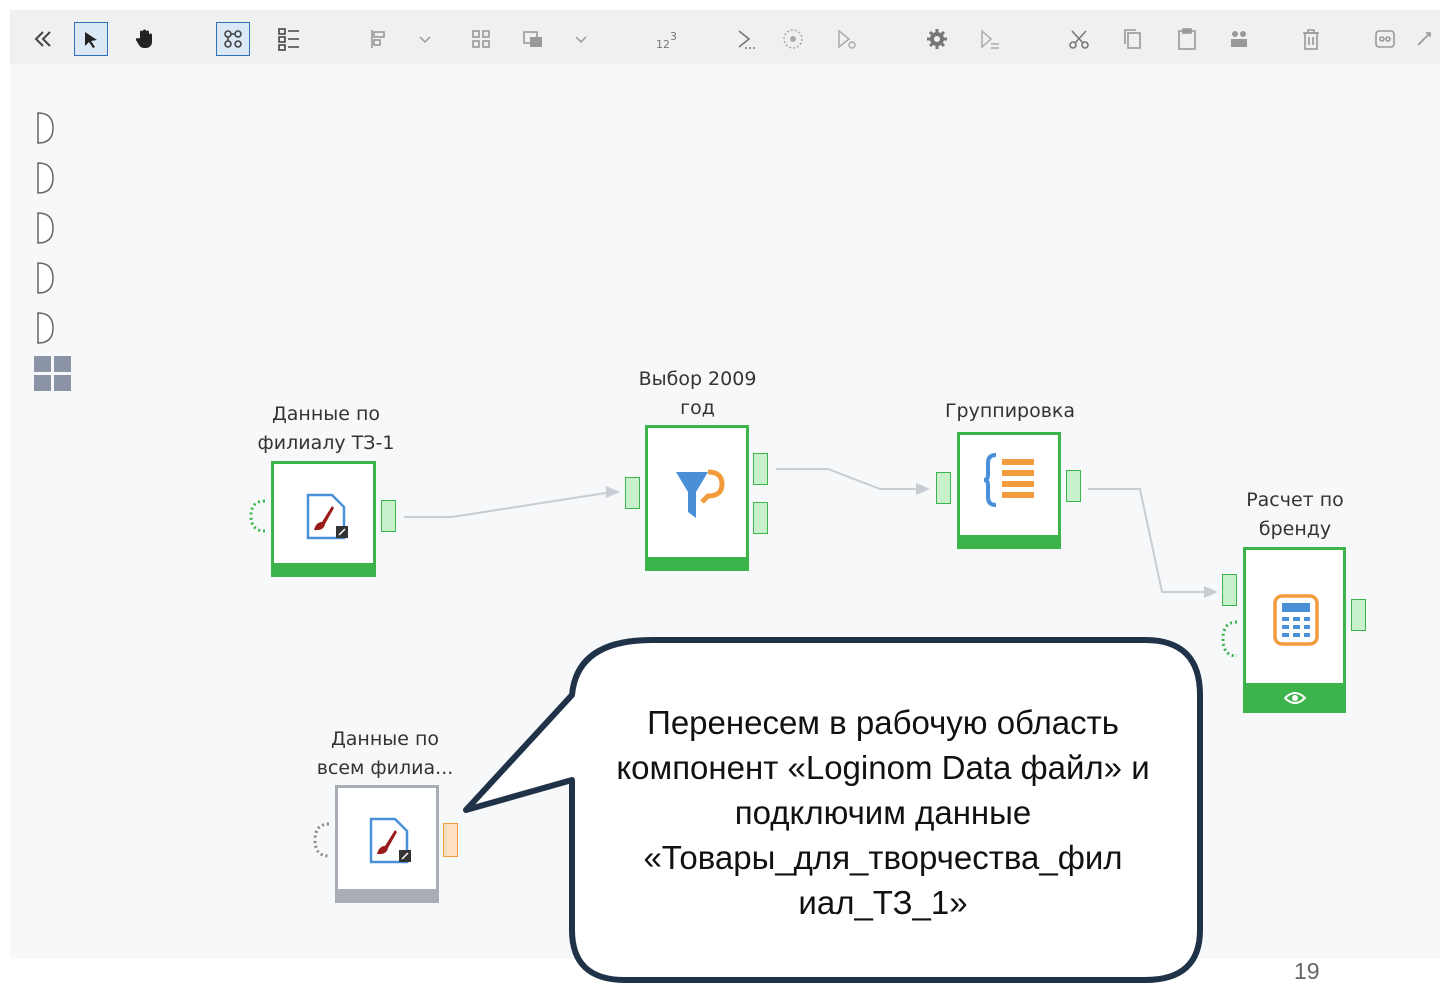 The height and width of the screenshot is (985, 1440). I want to click on run-branch-icon, so click(989, 39).